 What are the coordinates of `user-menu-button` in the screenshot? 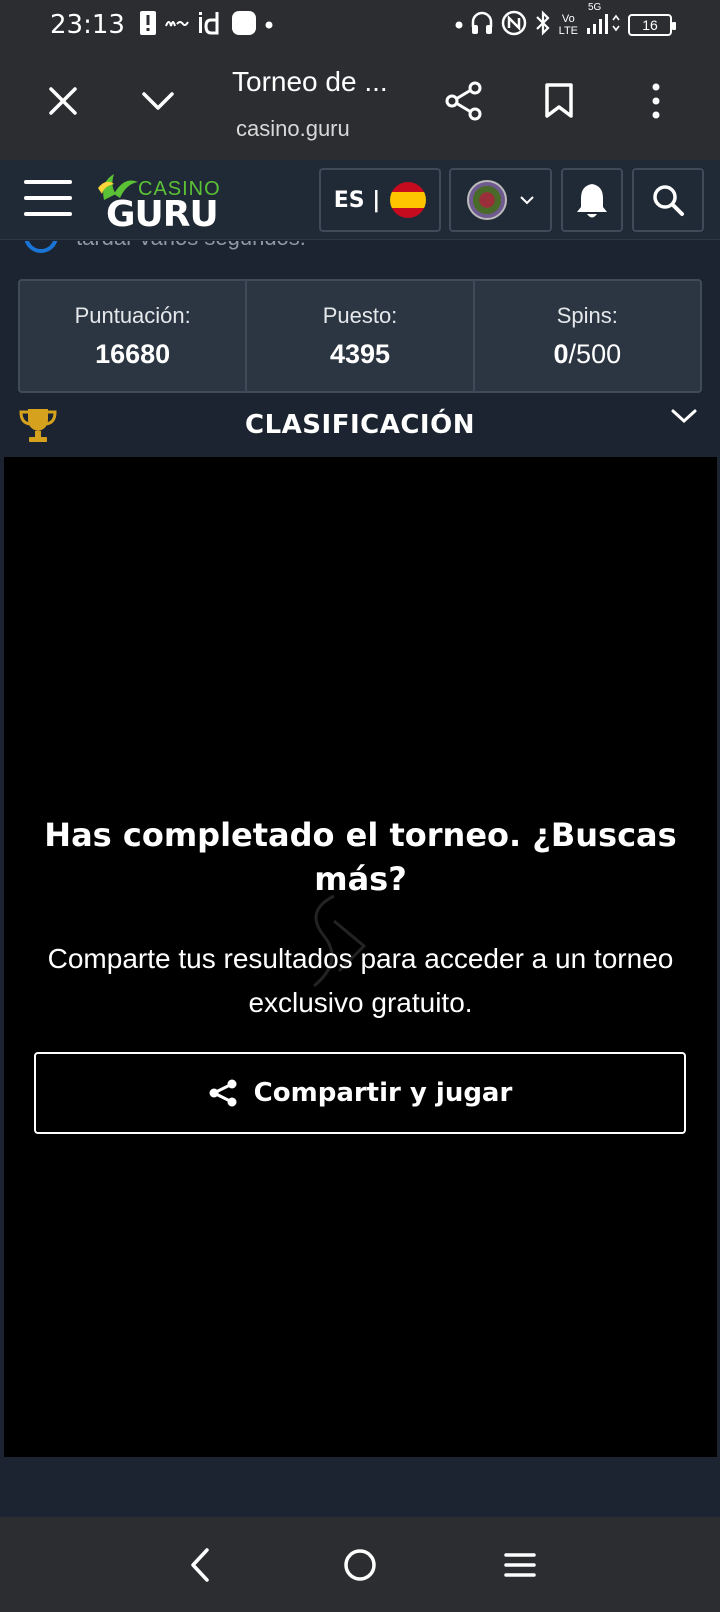 It's located at (500, 200).